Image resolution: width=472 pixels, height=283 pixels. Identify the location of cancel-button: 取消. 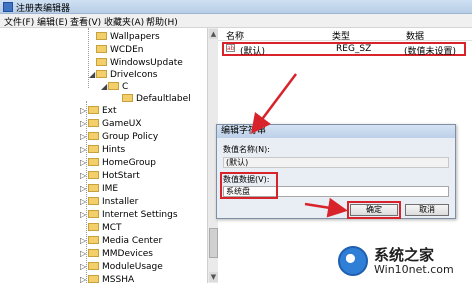
(427, 210).